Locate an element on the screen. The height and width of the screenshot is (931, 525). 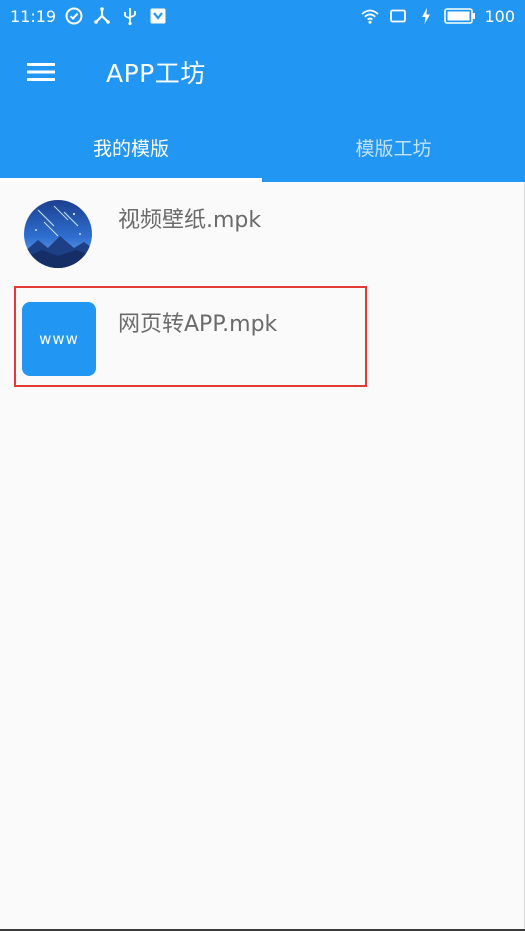
battery-level: 100 is located at coordinates (499, 16).